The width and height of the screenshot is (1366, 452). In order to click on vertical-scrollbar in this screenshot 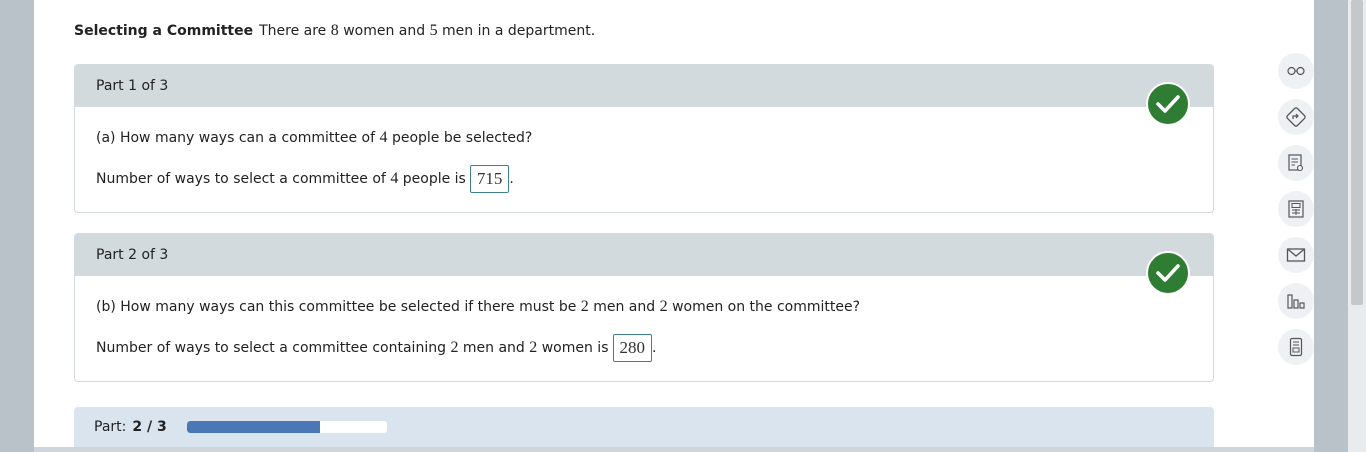, I will do `click(1357, 226)`.